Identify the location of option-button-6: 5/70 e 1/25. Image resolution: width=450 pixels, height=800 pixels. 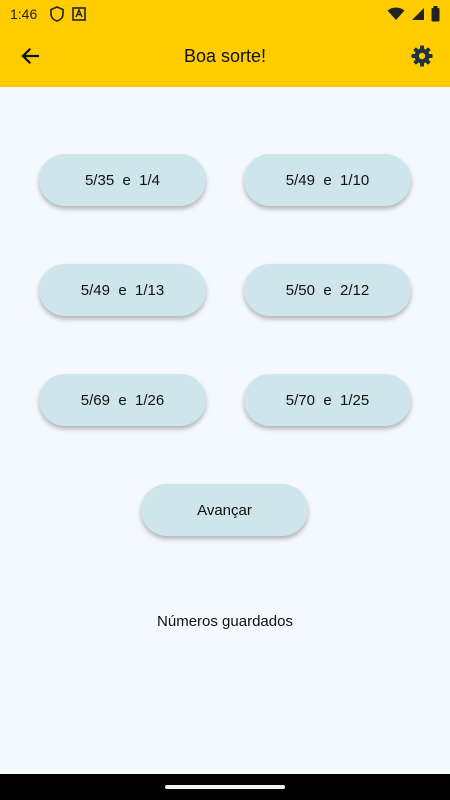
(327, 400).